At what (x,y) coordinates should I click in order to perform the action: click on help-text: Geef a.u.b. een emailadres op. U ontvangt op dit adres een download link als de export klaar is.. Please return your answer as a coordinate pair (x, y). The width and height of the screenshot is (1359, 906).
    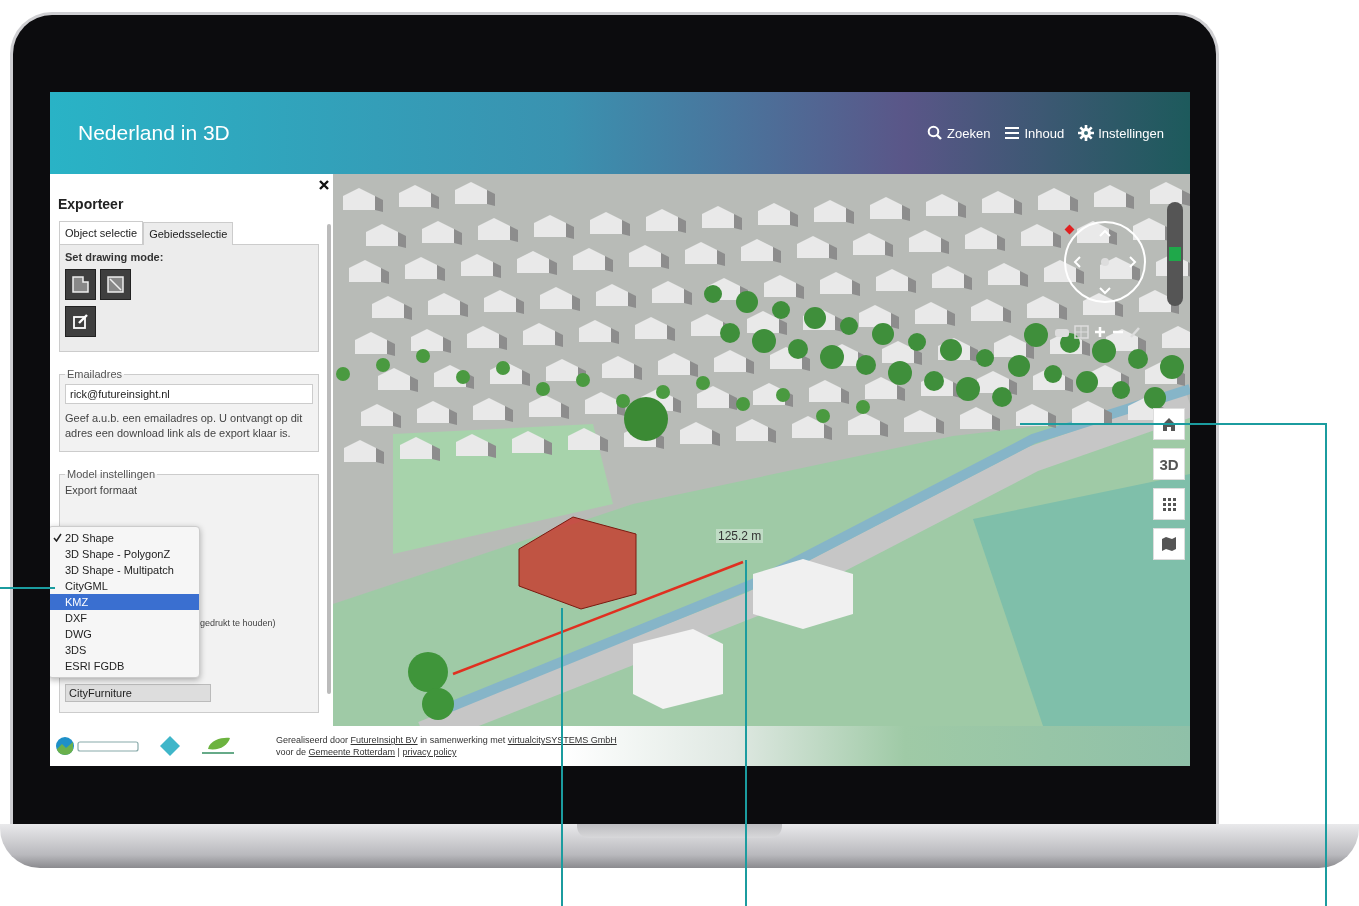
    Looking at the image, I should click on (184, 426).